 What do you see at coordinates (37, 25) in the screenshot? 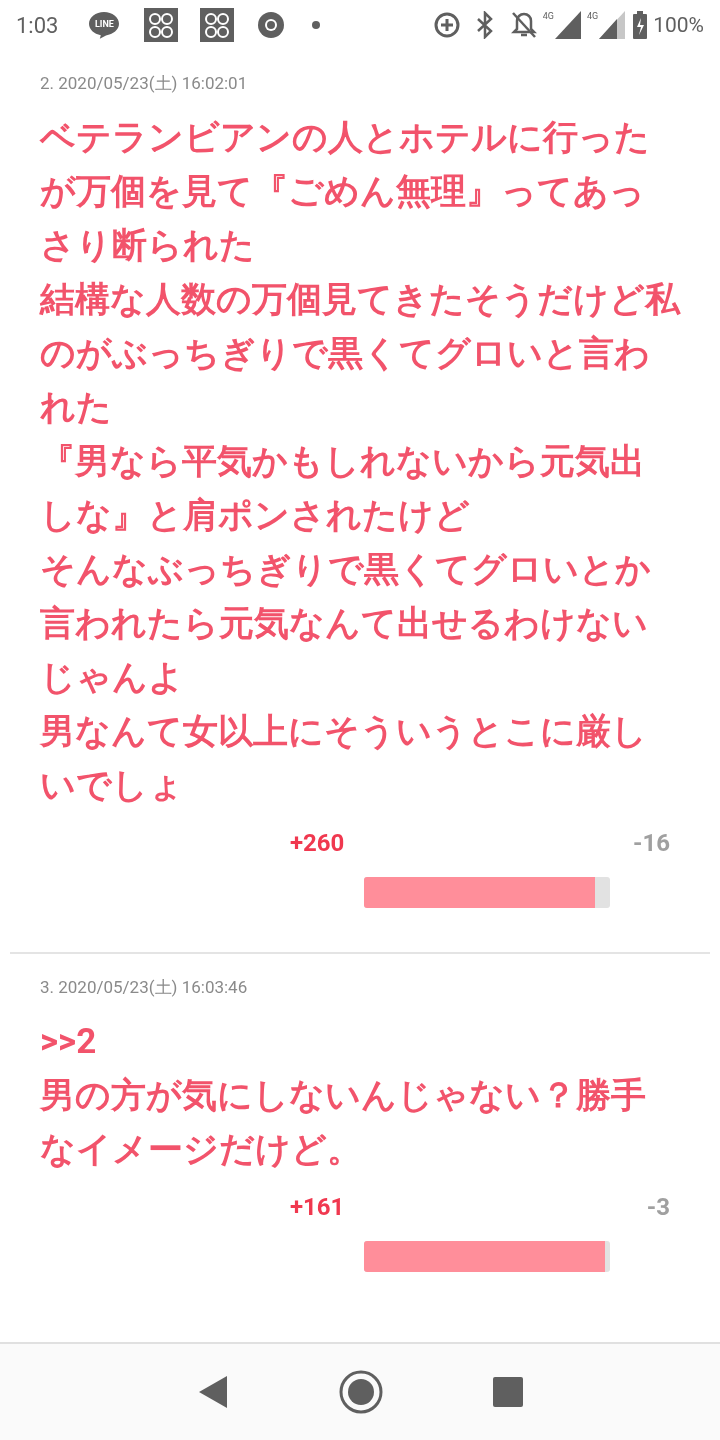
I see `clock: 1:03` at bounding box center [37, 25].